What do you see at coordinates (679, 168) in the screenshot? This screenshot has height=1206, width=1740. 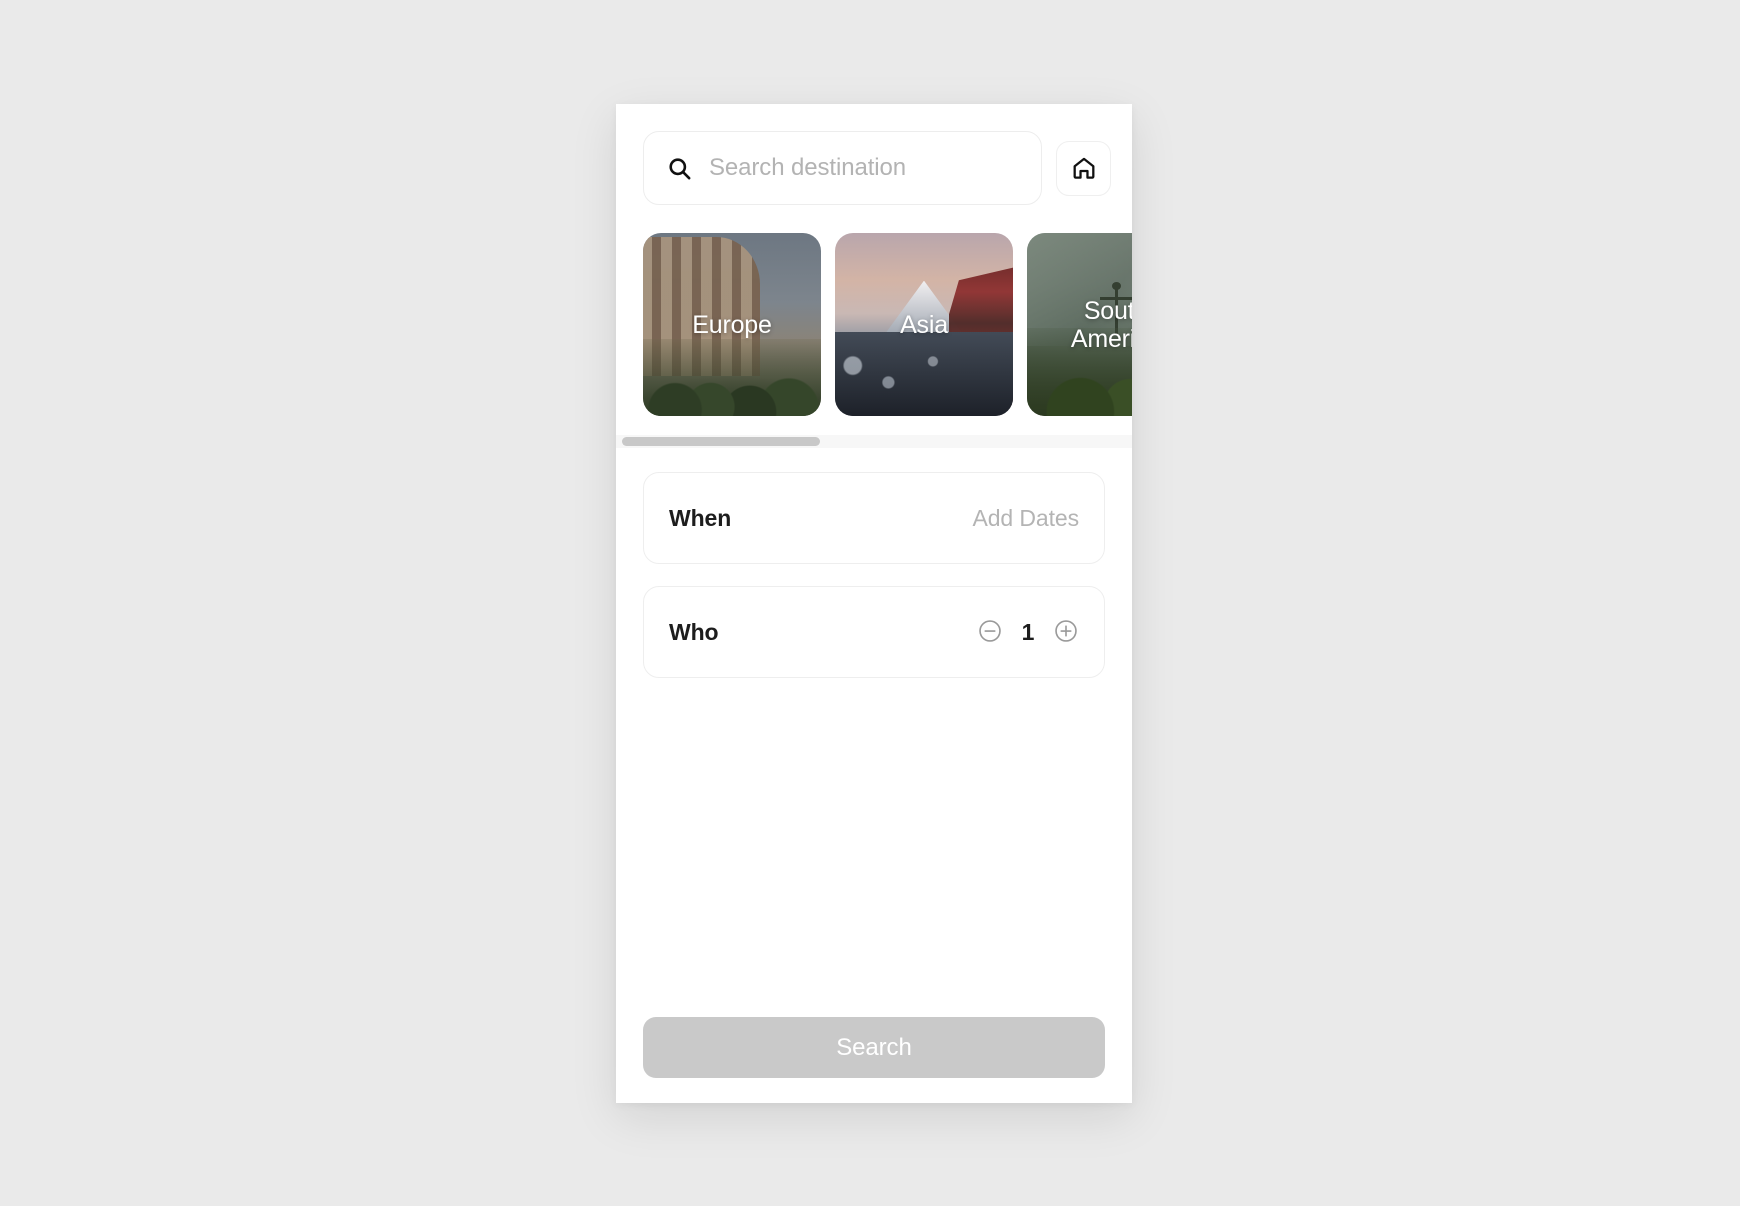 I see `search-icon` at bounding box center [679, 168].